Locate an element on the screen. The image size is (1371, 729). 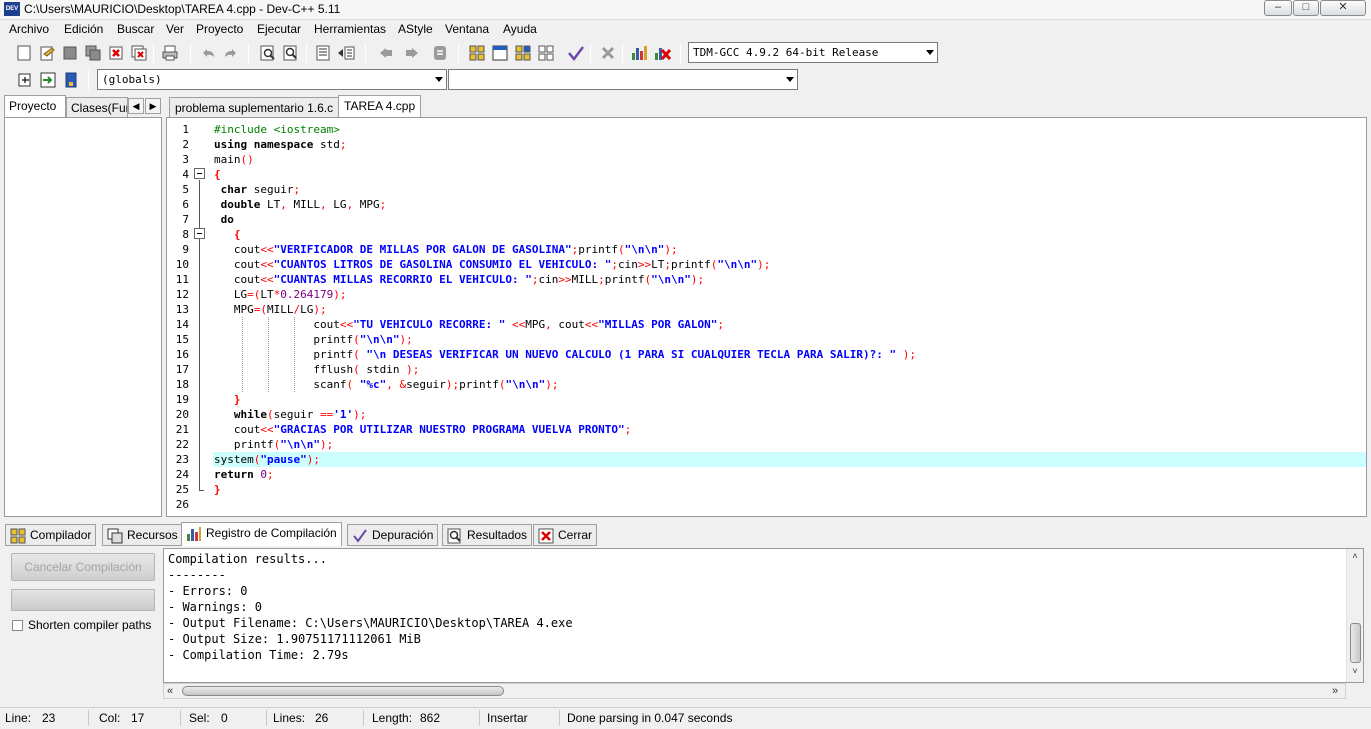
line-number: 8 is located at coordinates (185, 234).